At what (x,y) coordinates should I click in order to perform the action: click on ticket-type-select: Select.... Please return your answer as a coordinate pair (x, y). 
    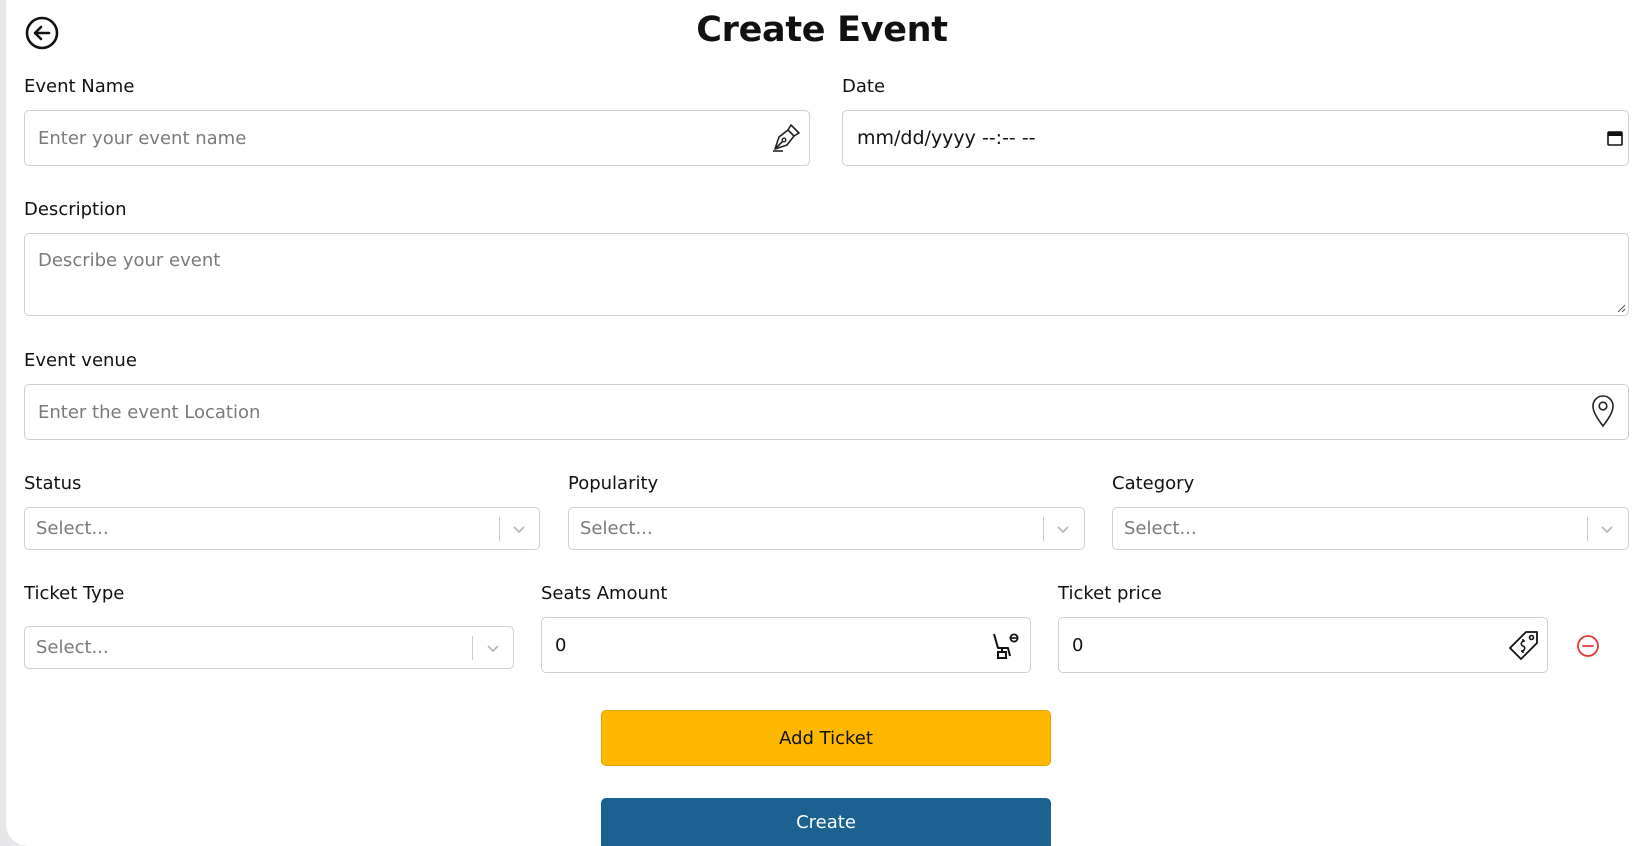
    Looking at the image, I should click on (269, 647).